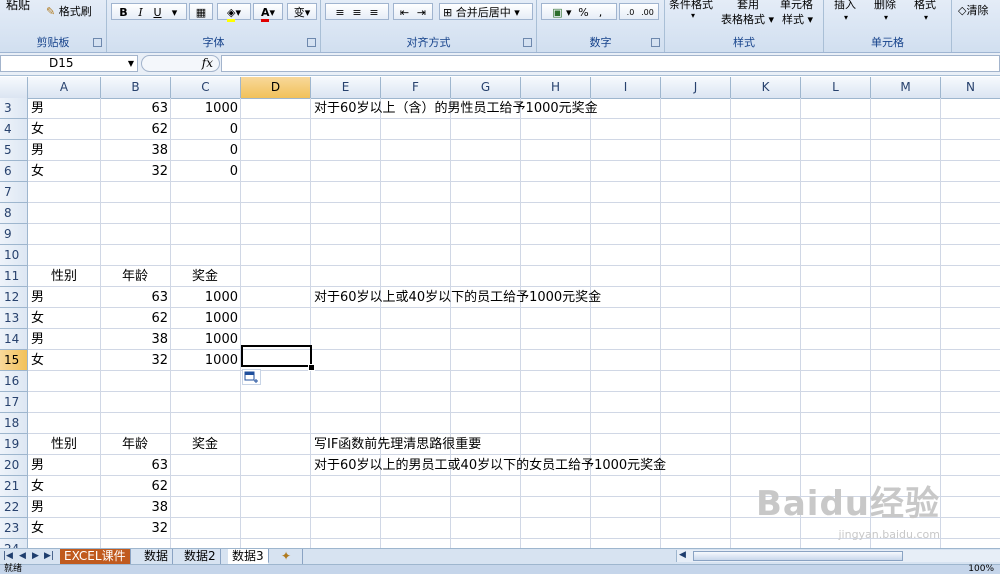  Describe the element at coordinates (65, 150) in the screenshot. I see `cell-a5: 男` at that location.